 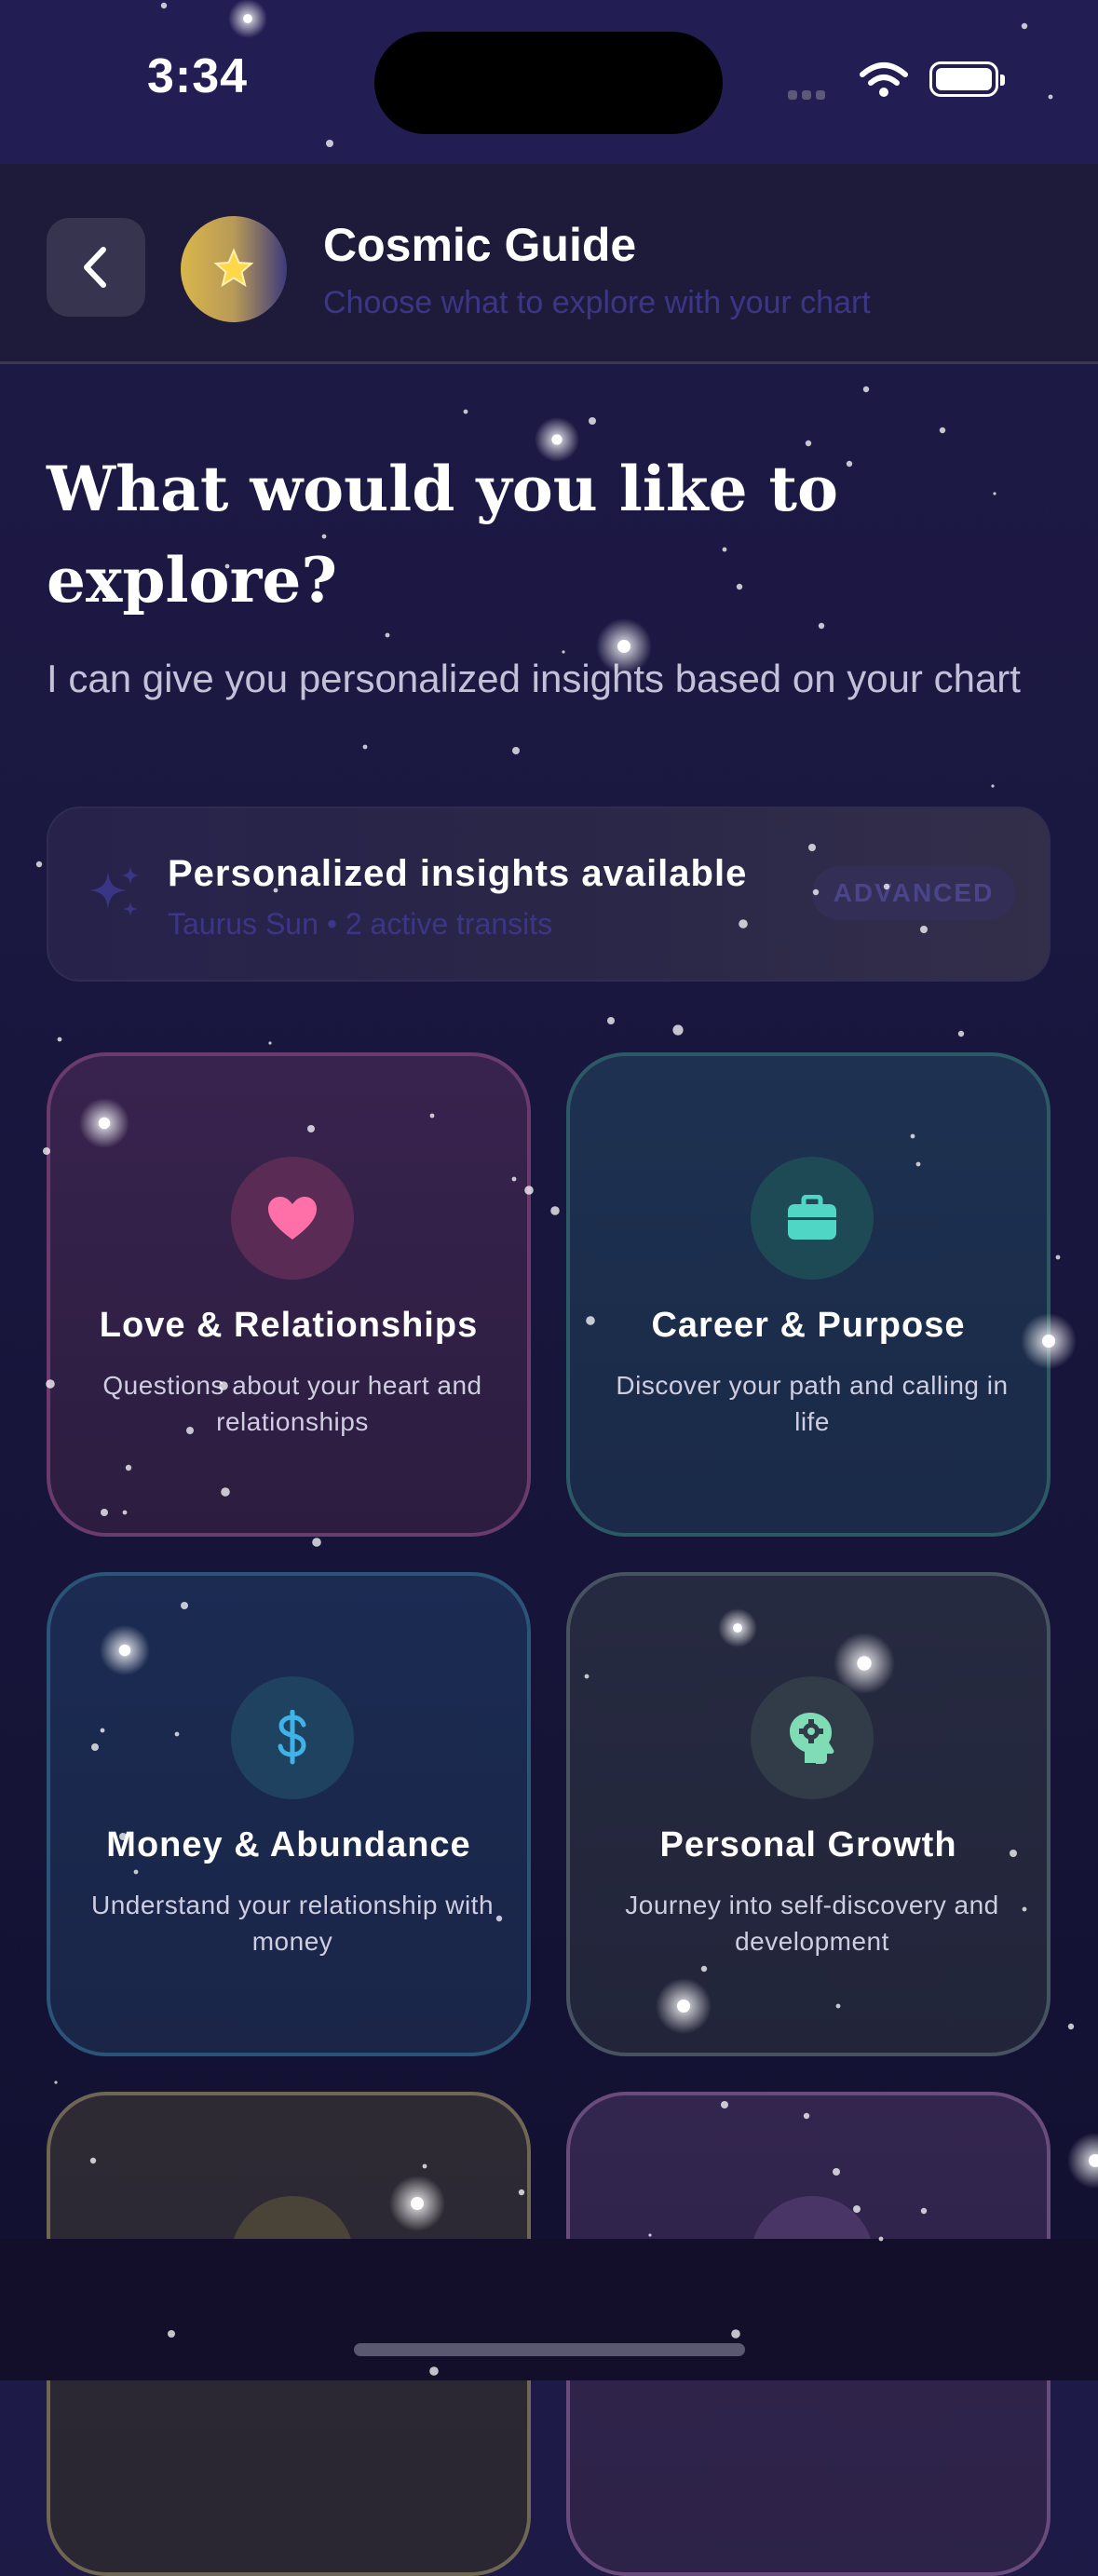 What do you see at coordinates (458, 873) in the screenshot?
I see `insights-title: Personalized insights available` at bounding box center [458, 873].